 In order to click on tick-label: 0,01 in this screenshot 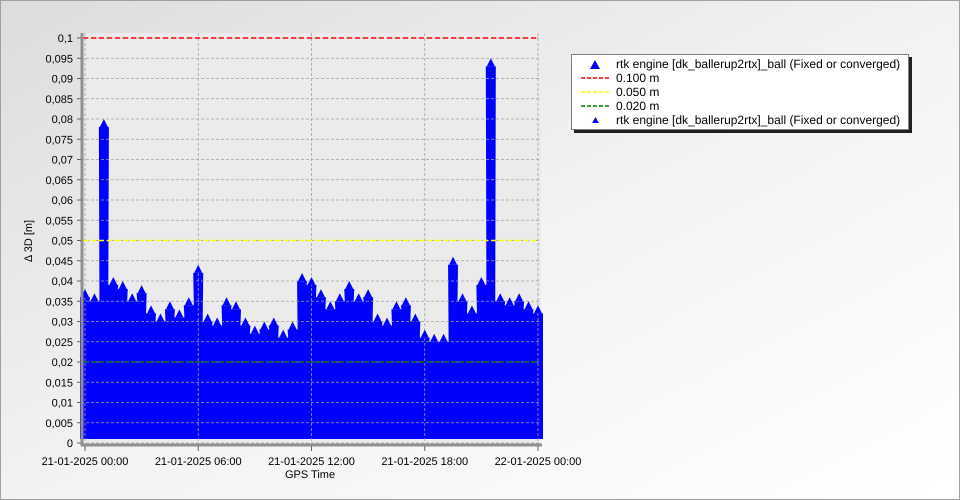, I will do `click(62, 404)`.